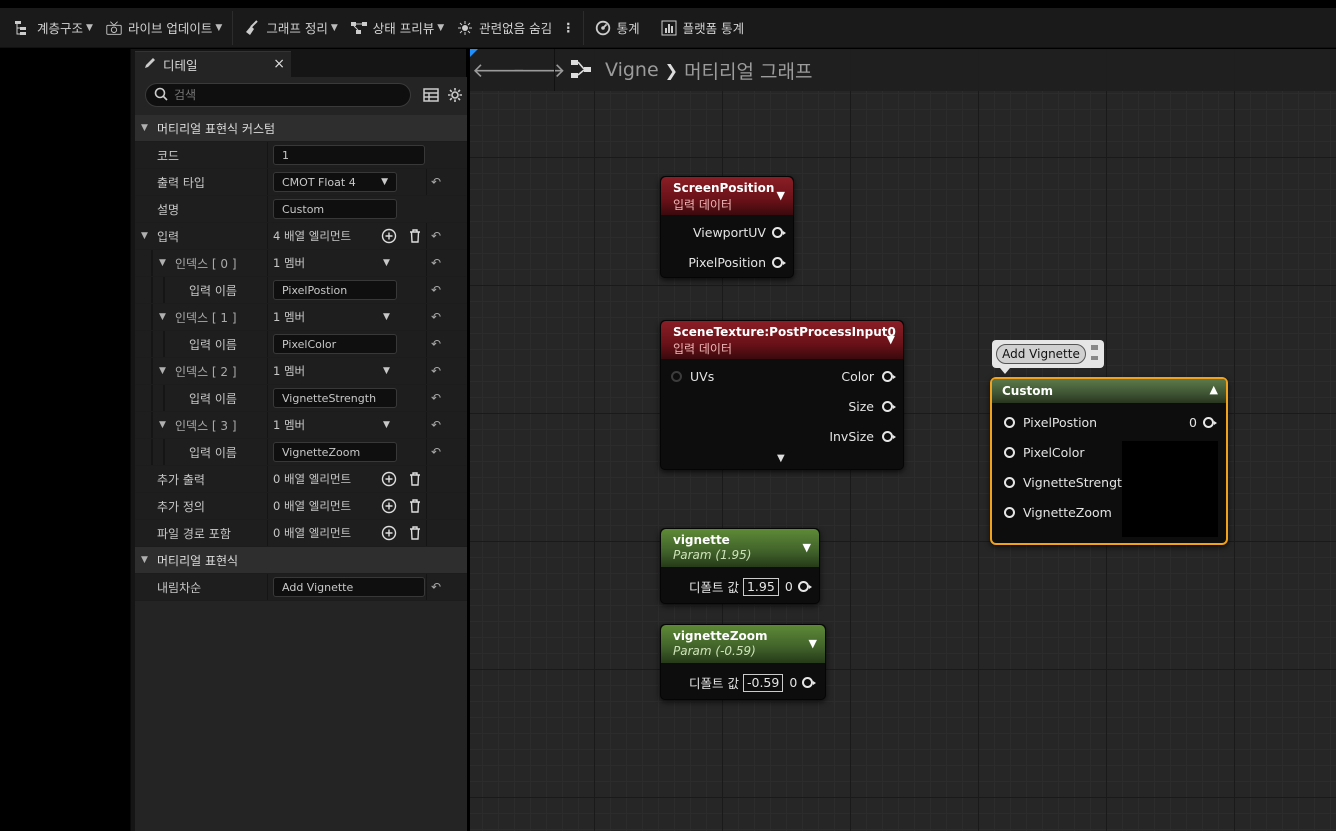 The image size is (1336, 831). I want to click on node-vignette-param: vignette Param (1.95) ▼ 디폴트 값 1.95 0, so click(740, 566).